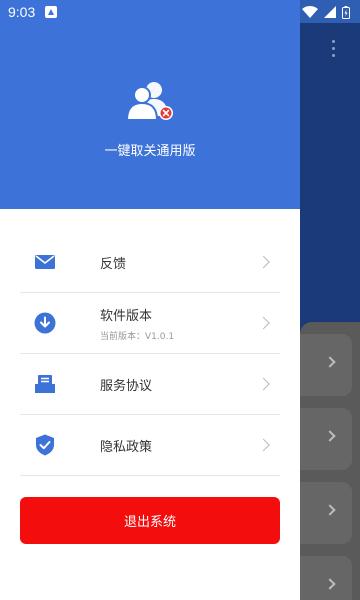 The width and height of the screenshot is (360, 600). What do you see at coordinates (126, 386) in the screenshot?
I see `menu-label: 服务协议` at bounding box center [126, 386].